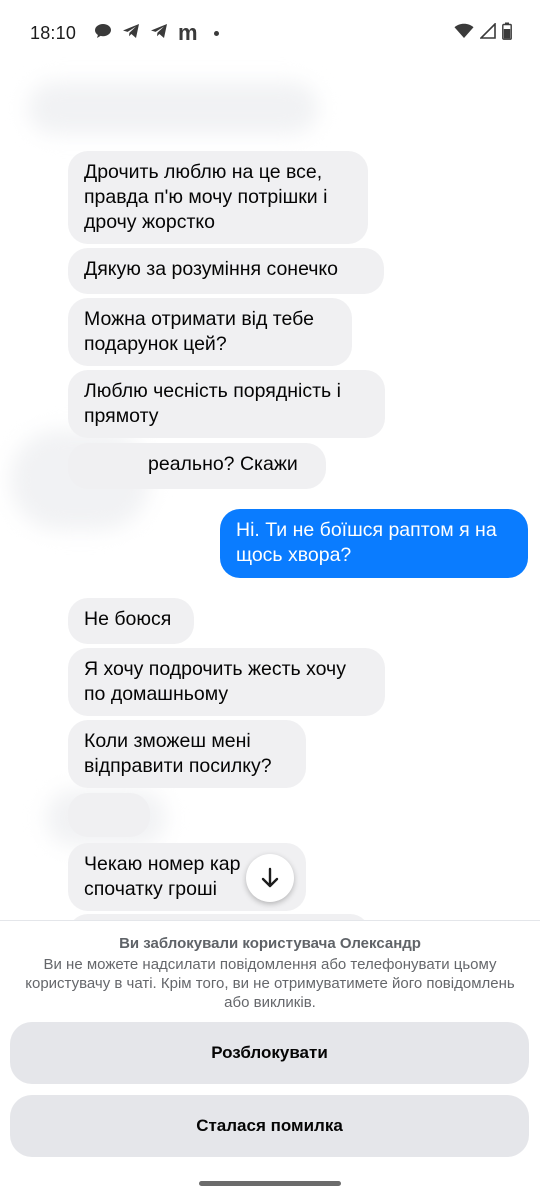  What do you see at coordinates (131, 621) in the screenshot?
I see `message-incoming: Не боюся` at bounding box center [131, 621].